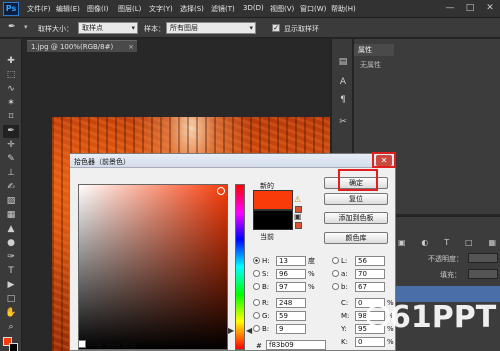  Describe the element at coordinates (253, 8) in the screenshot. I see `menu-3d: 3D(D)` at that location.